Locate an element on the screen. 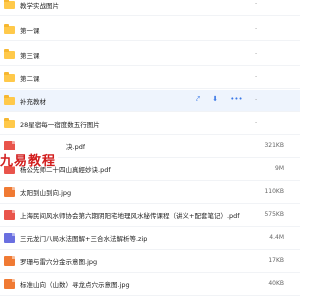 The height and width of the screenshot is (296, 320). list-item-2: 第三课 - is located at coordinates (150, 55).